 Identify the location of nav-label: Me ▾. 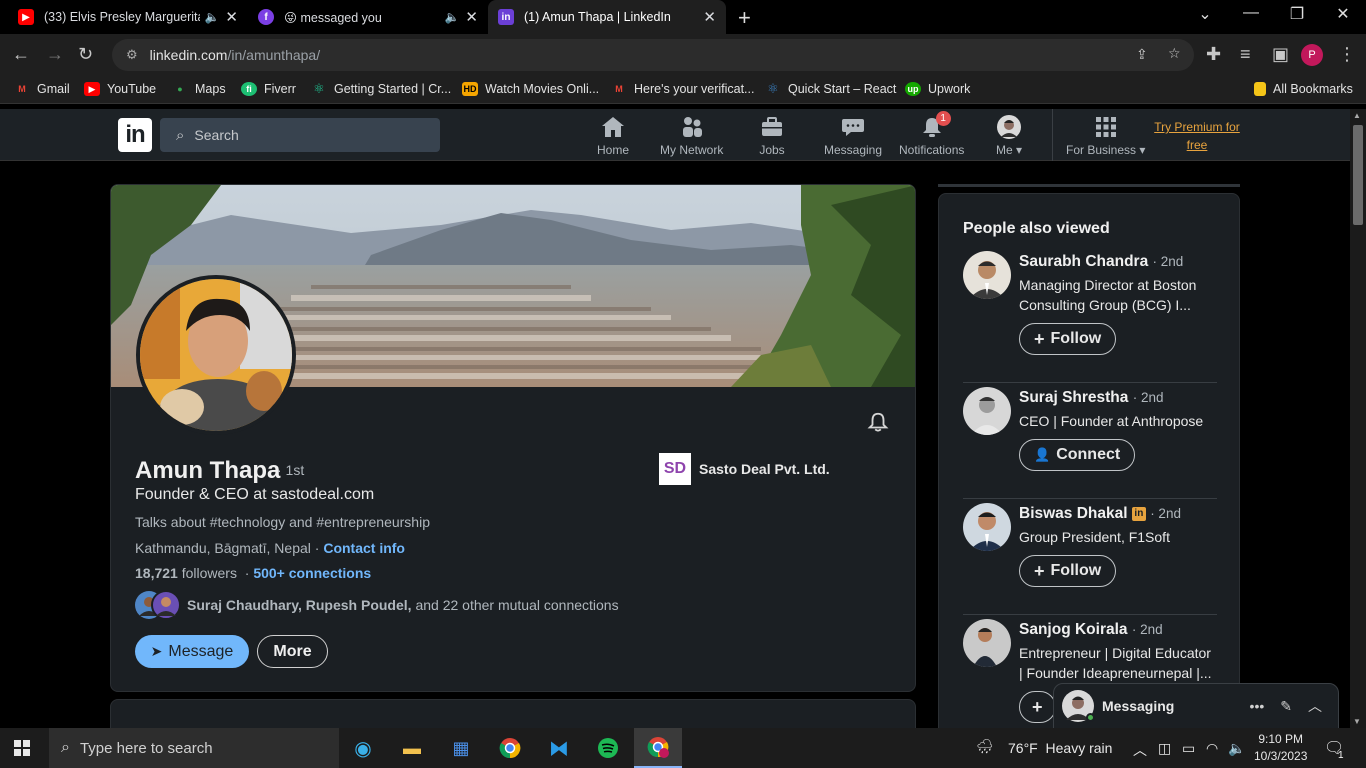
(1009, 150).